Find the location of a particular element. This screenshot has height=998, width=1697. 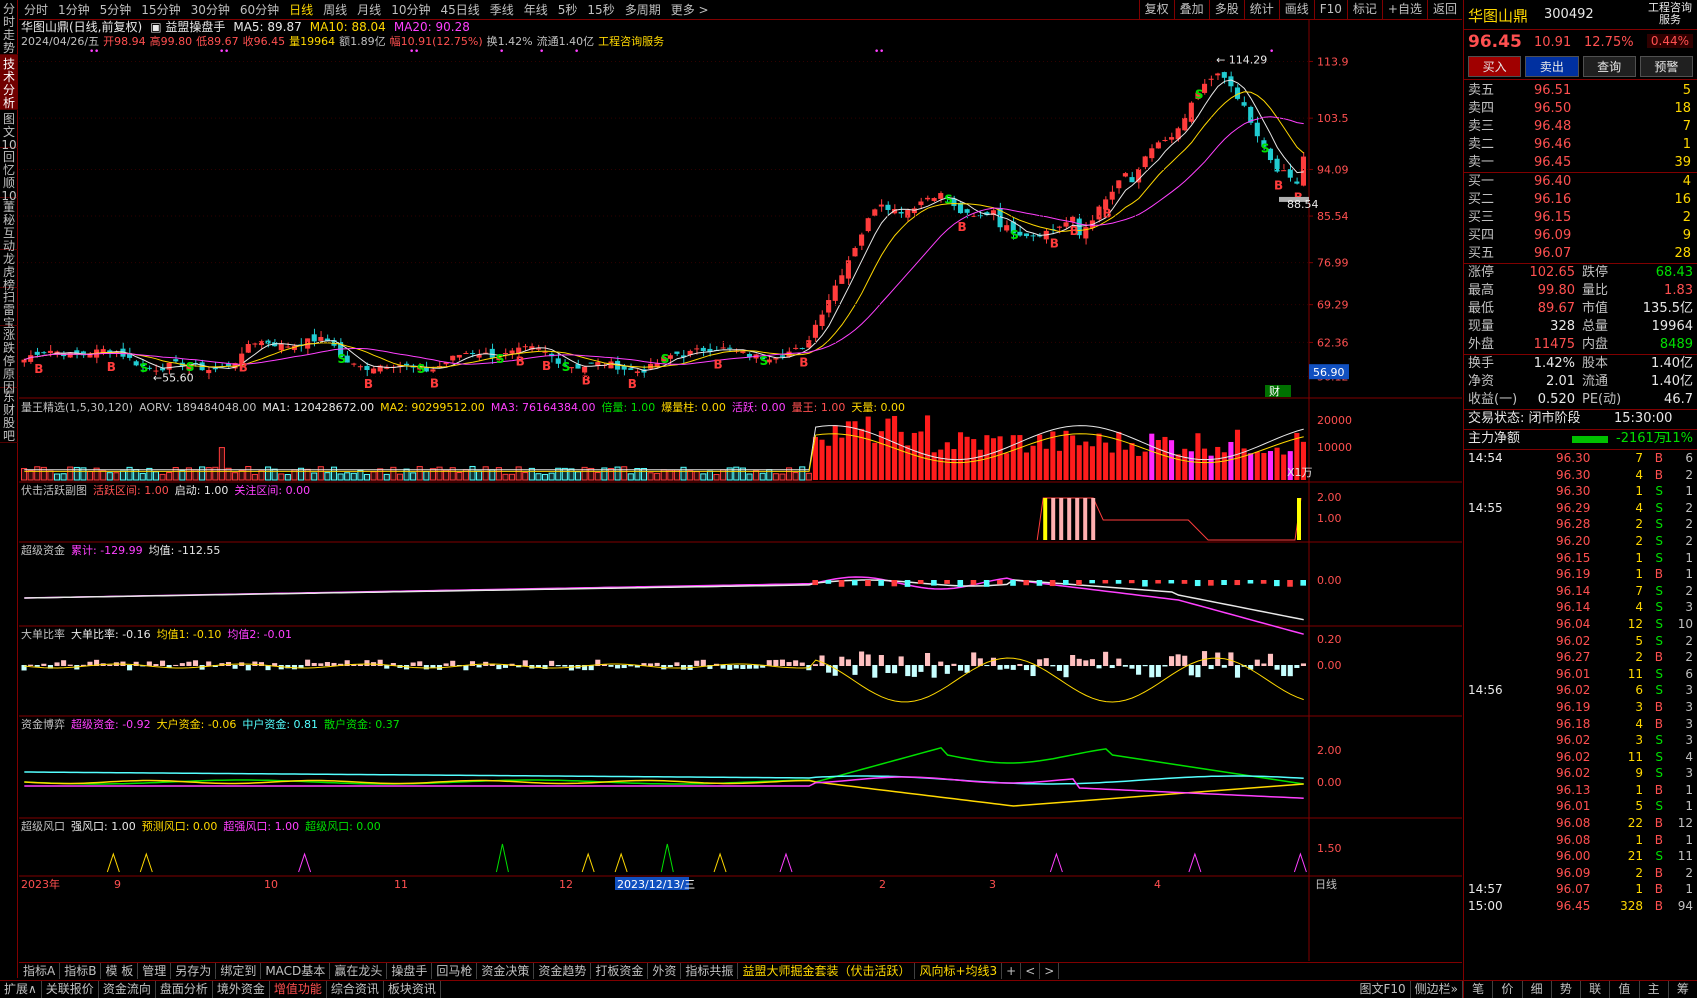

indicator-tab-13: 外资 is located at coordinates (665, 971).